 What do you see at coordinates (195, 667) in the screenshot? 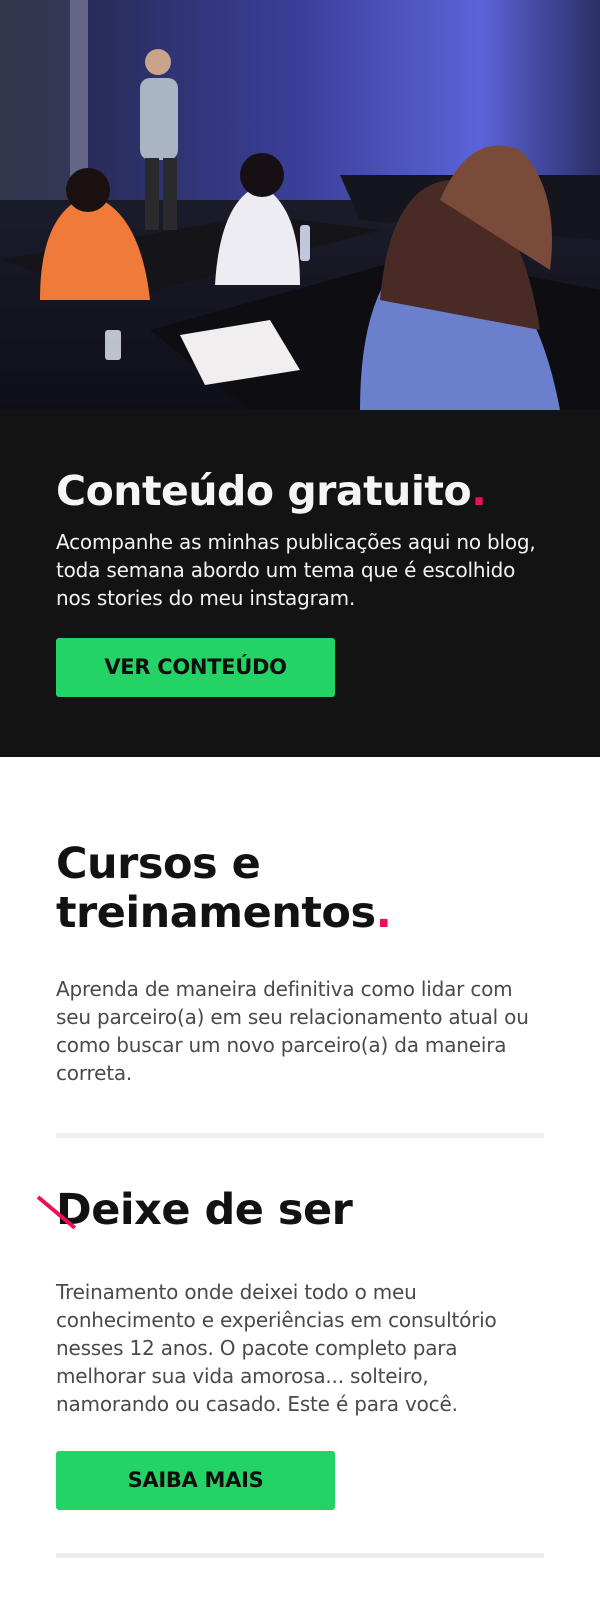
I see `view-content-button: VER CONTEÚDO` at bounding box center [195, 667].